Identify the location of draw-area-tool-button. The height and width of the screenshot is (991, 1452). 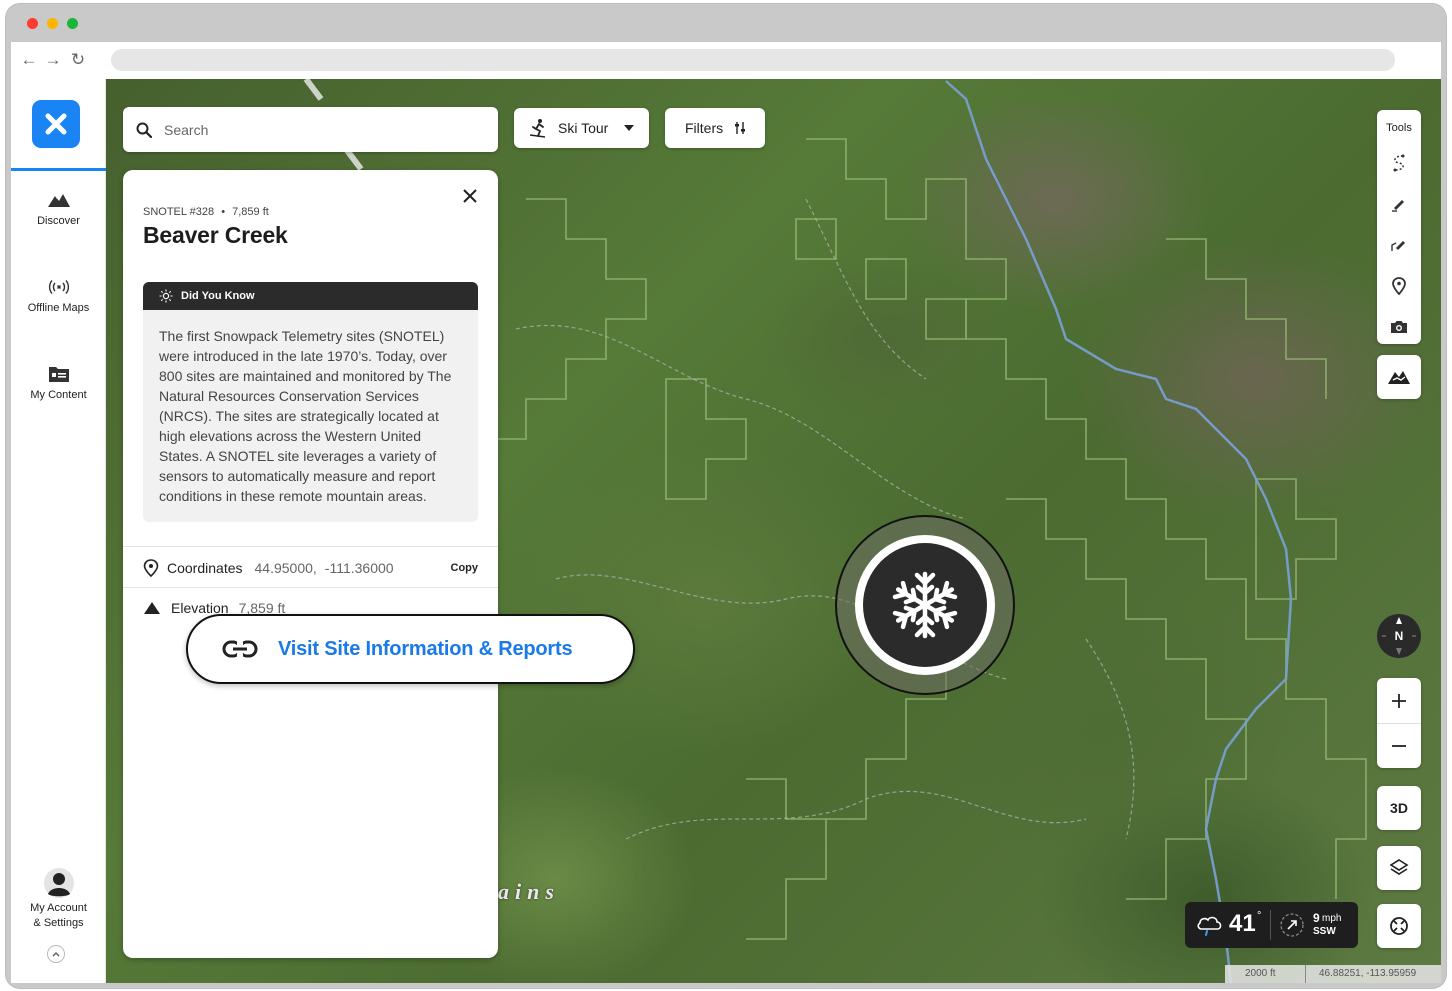
(1399, 245).